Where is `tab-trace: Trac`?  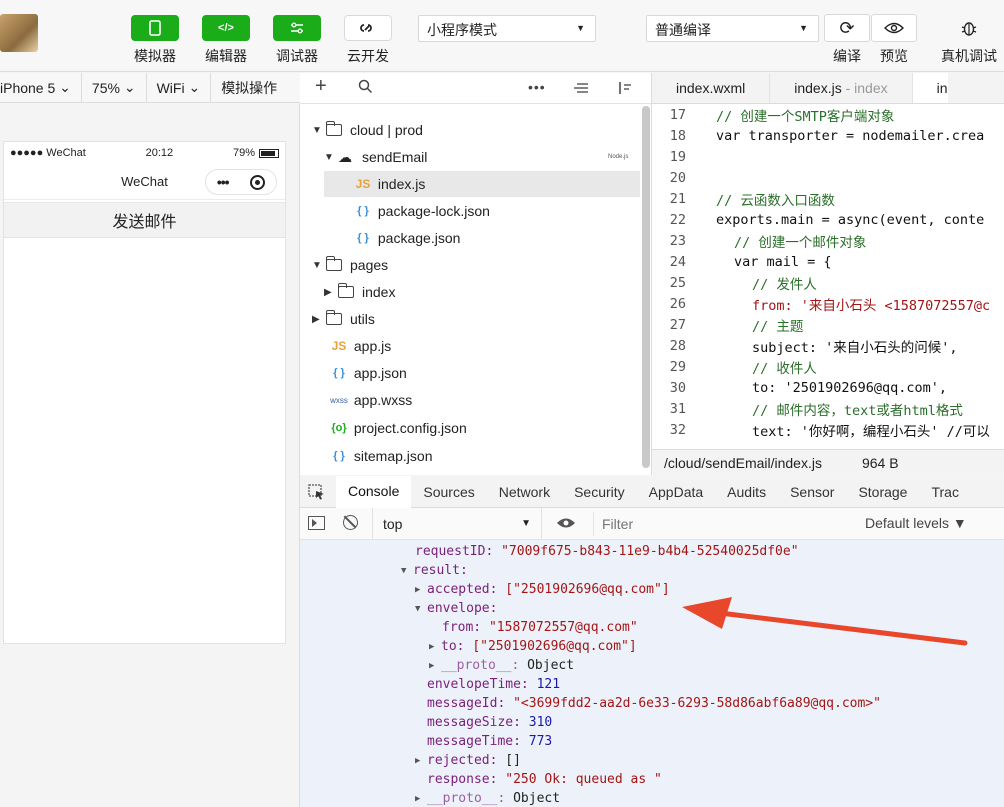 tab-trace: Trac is located at coordinates (938, 492).